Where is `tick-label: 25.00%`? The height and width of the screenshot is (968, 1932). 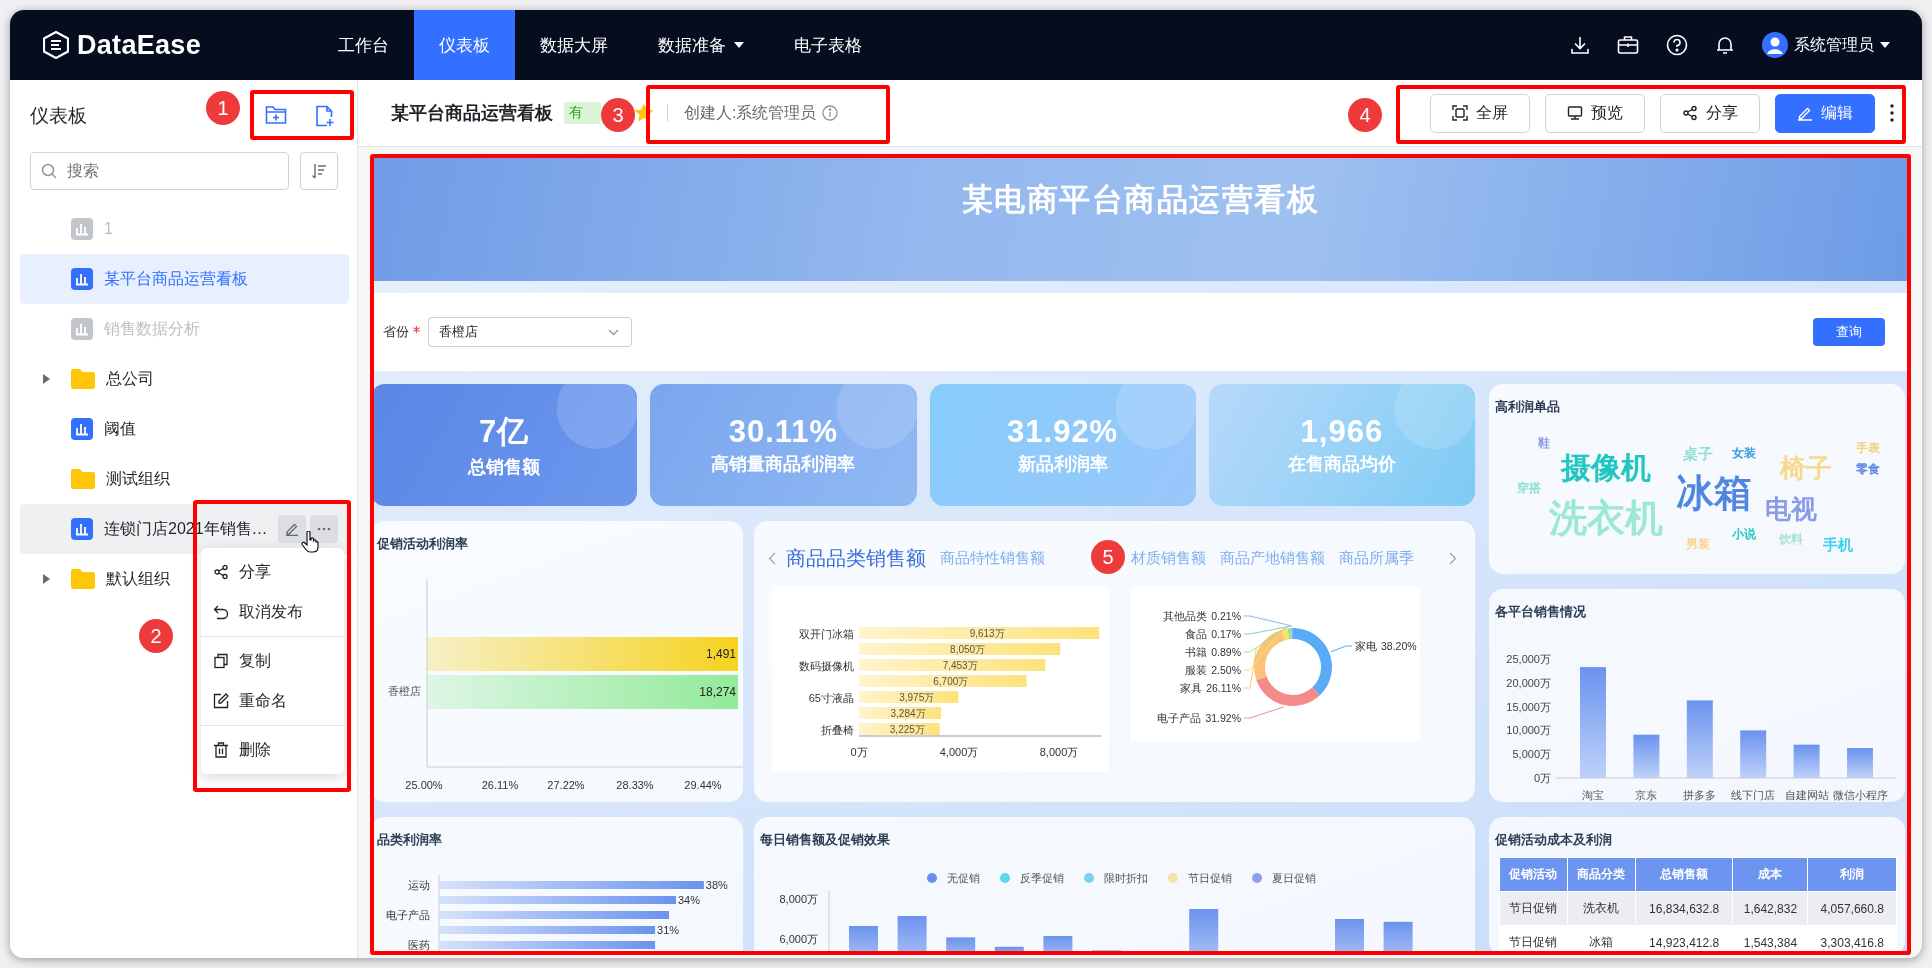 tick-label: 25.00% is located at coordinates (424, 785).